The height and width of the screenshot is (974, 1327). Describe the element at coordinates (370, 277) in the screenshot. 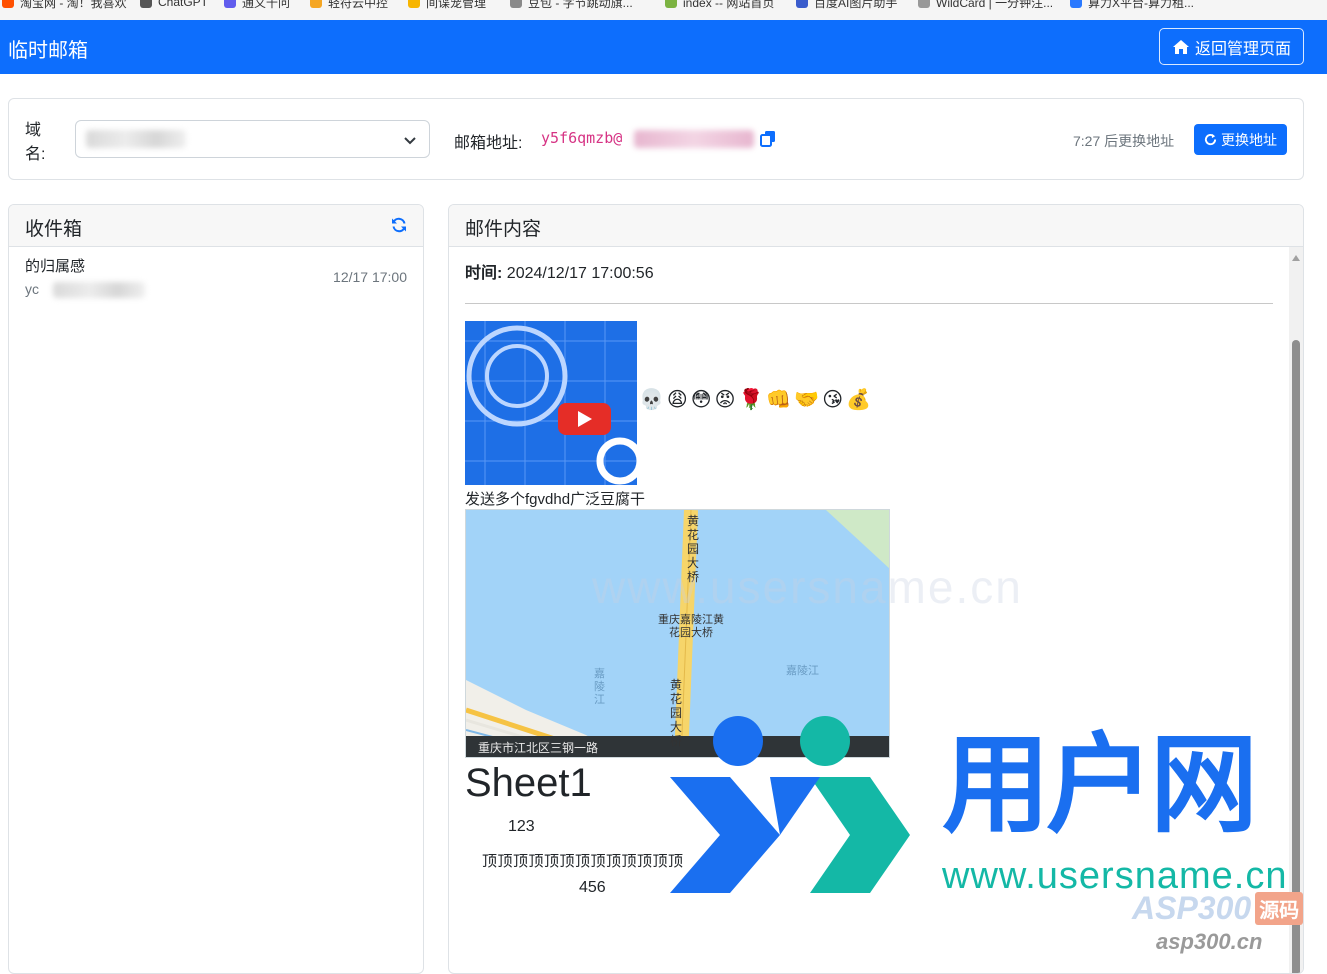

I see `mail-time: 12/17 17:00` at that location.